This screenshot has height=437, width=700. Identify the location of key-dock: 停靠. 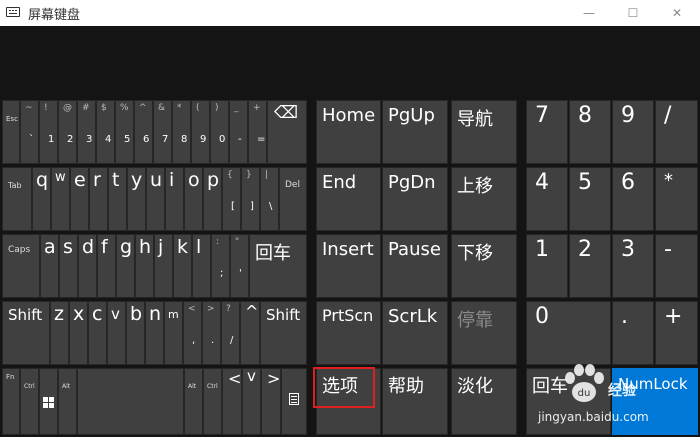
(484, 333).